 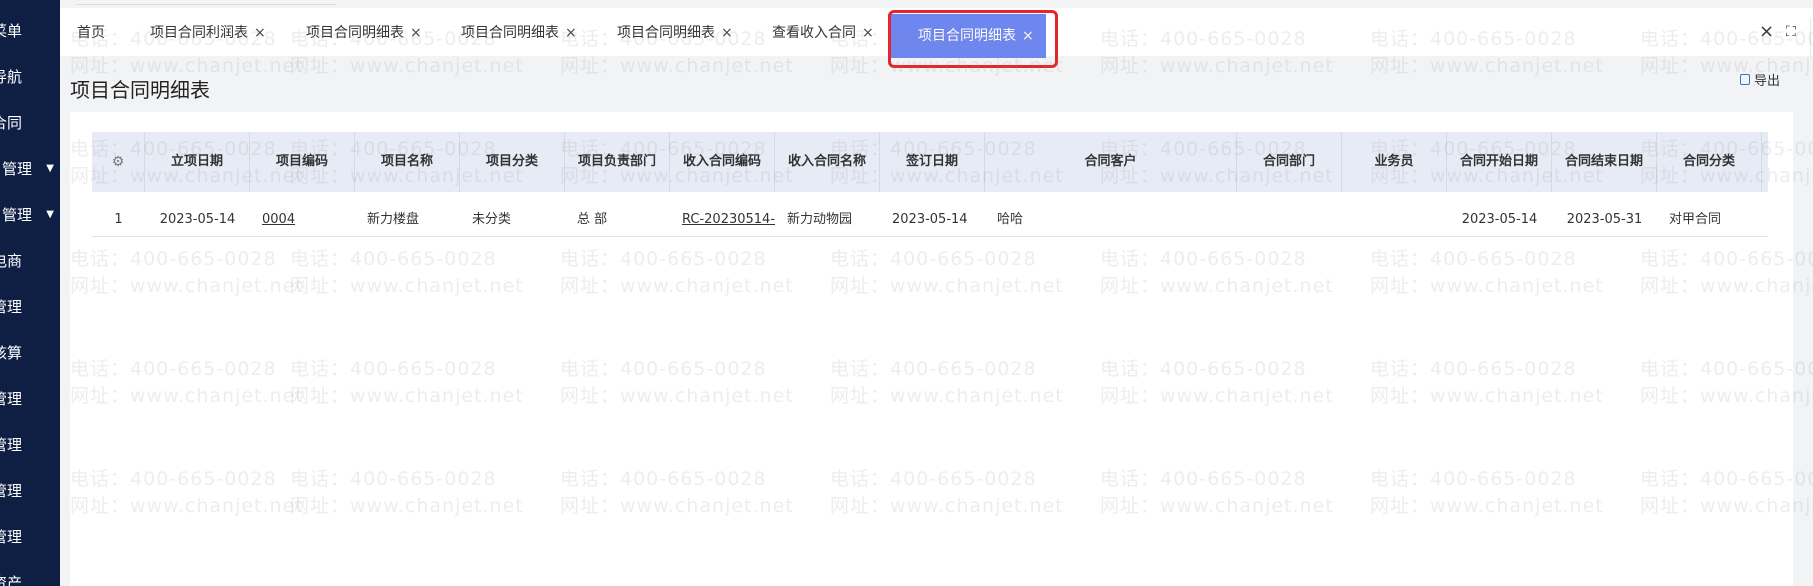 I want to click on sidebar-item-label: 核算, so click(x=11, y=353).